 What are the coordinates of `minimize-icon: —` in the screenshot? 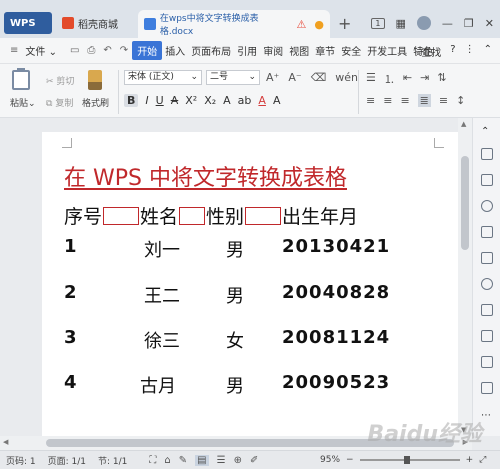 It's located at (447, 23).